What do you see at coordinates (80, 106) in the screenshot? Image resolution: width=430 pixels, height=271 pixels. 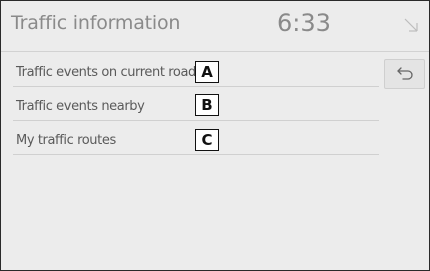 I see `menu-item-label: Traffic events nearby` at bounding box center [80, 106].